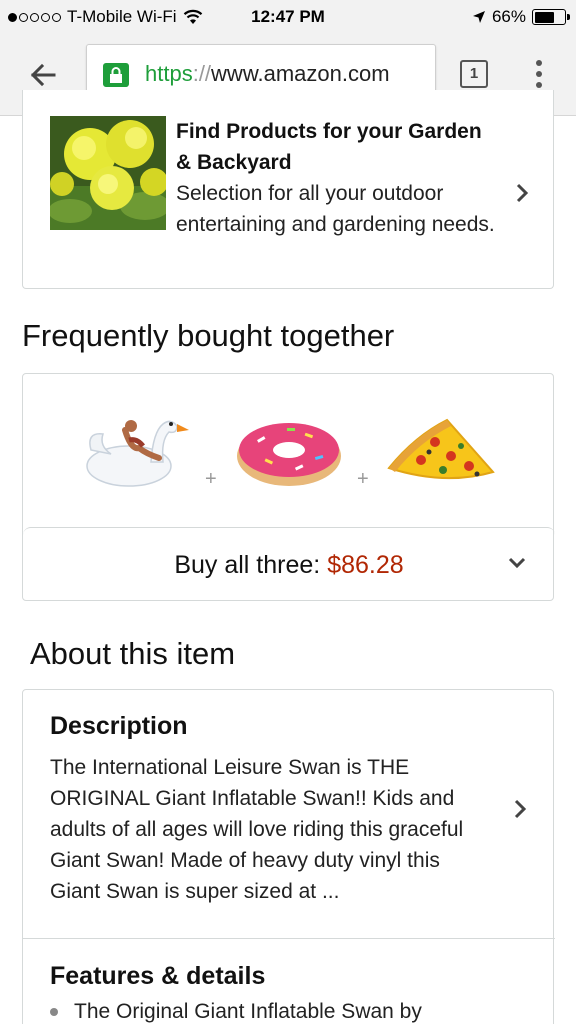 This screenshot has width=576, height=1024. I want to click on bullet-icon, so click(54, 1012).